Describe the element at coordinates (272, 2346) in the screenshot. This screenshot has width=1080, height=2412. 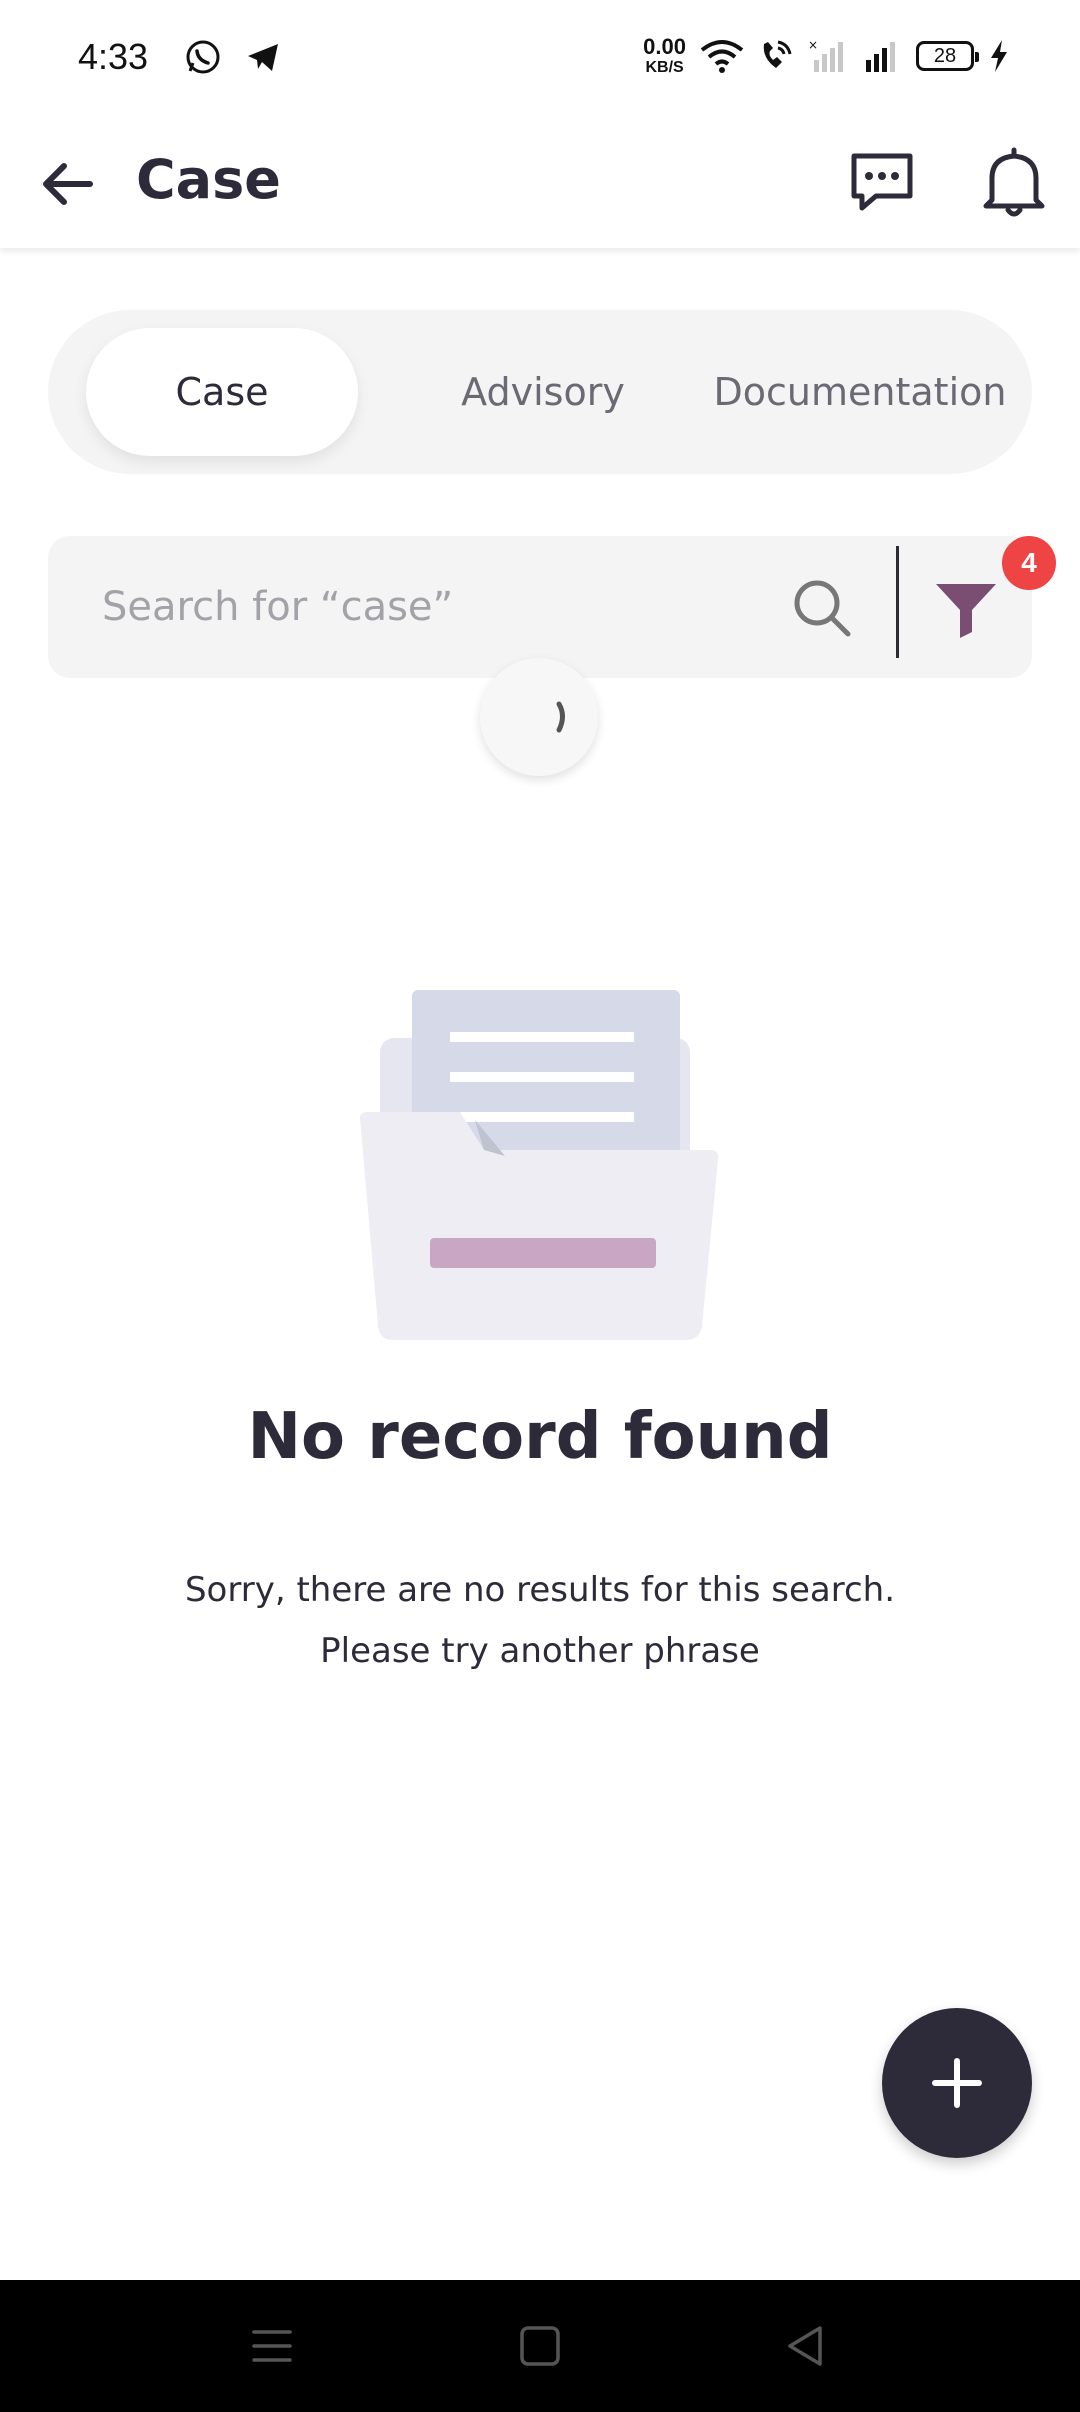
I see `recents-icon` at that location.